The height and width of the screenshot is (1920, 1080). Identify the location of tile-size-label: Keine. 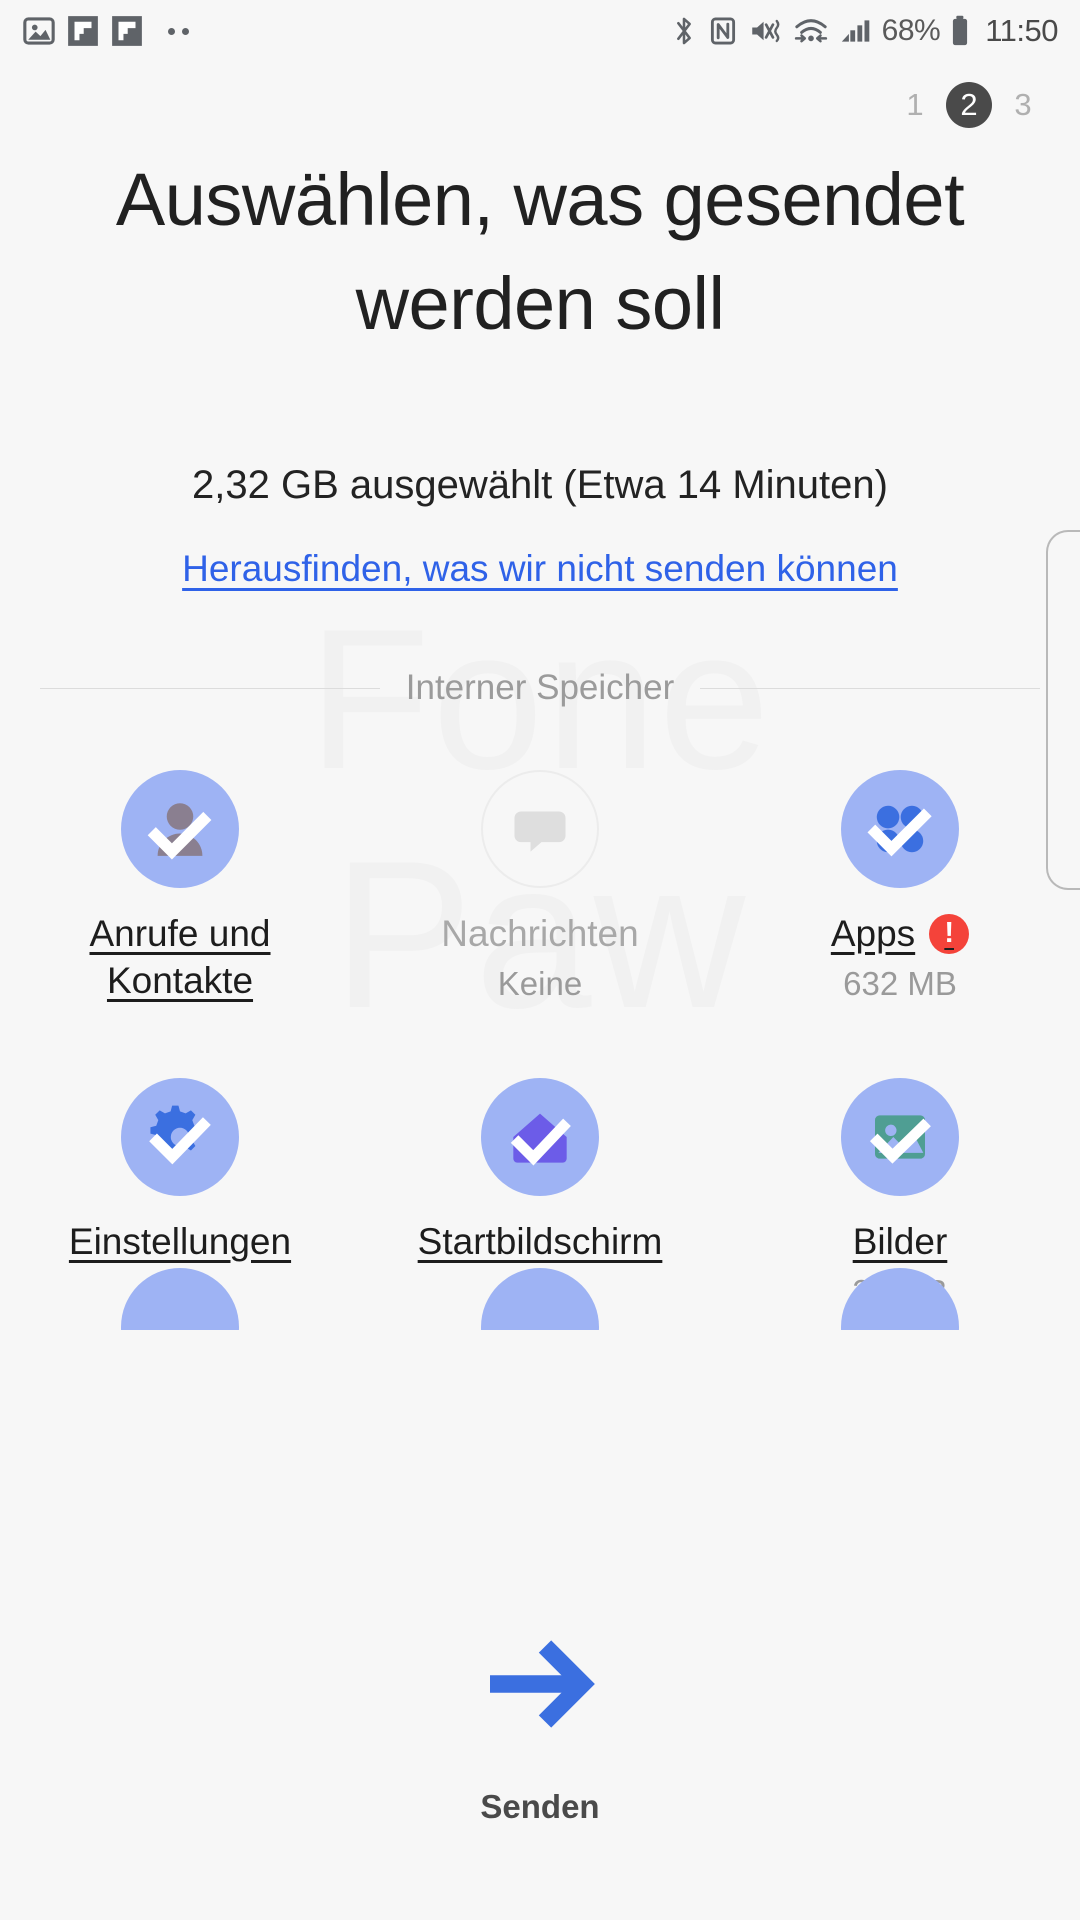
(540, 983).